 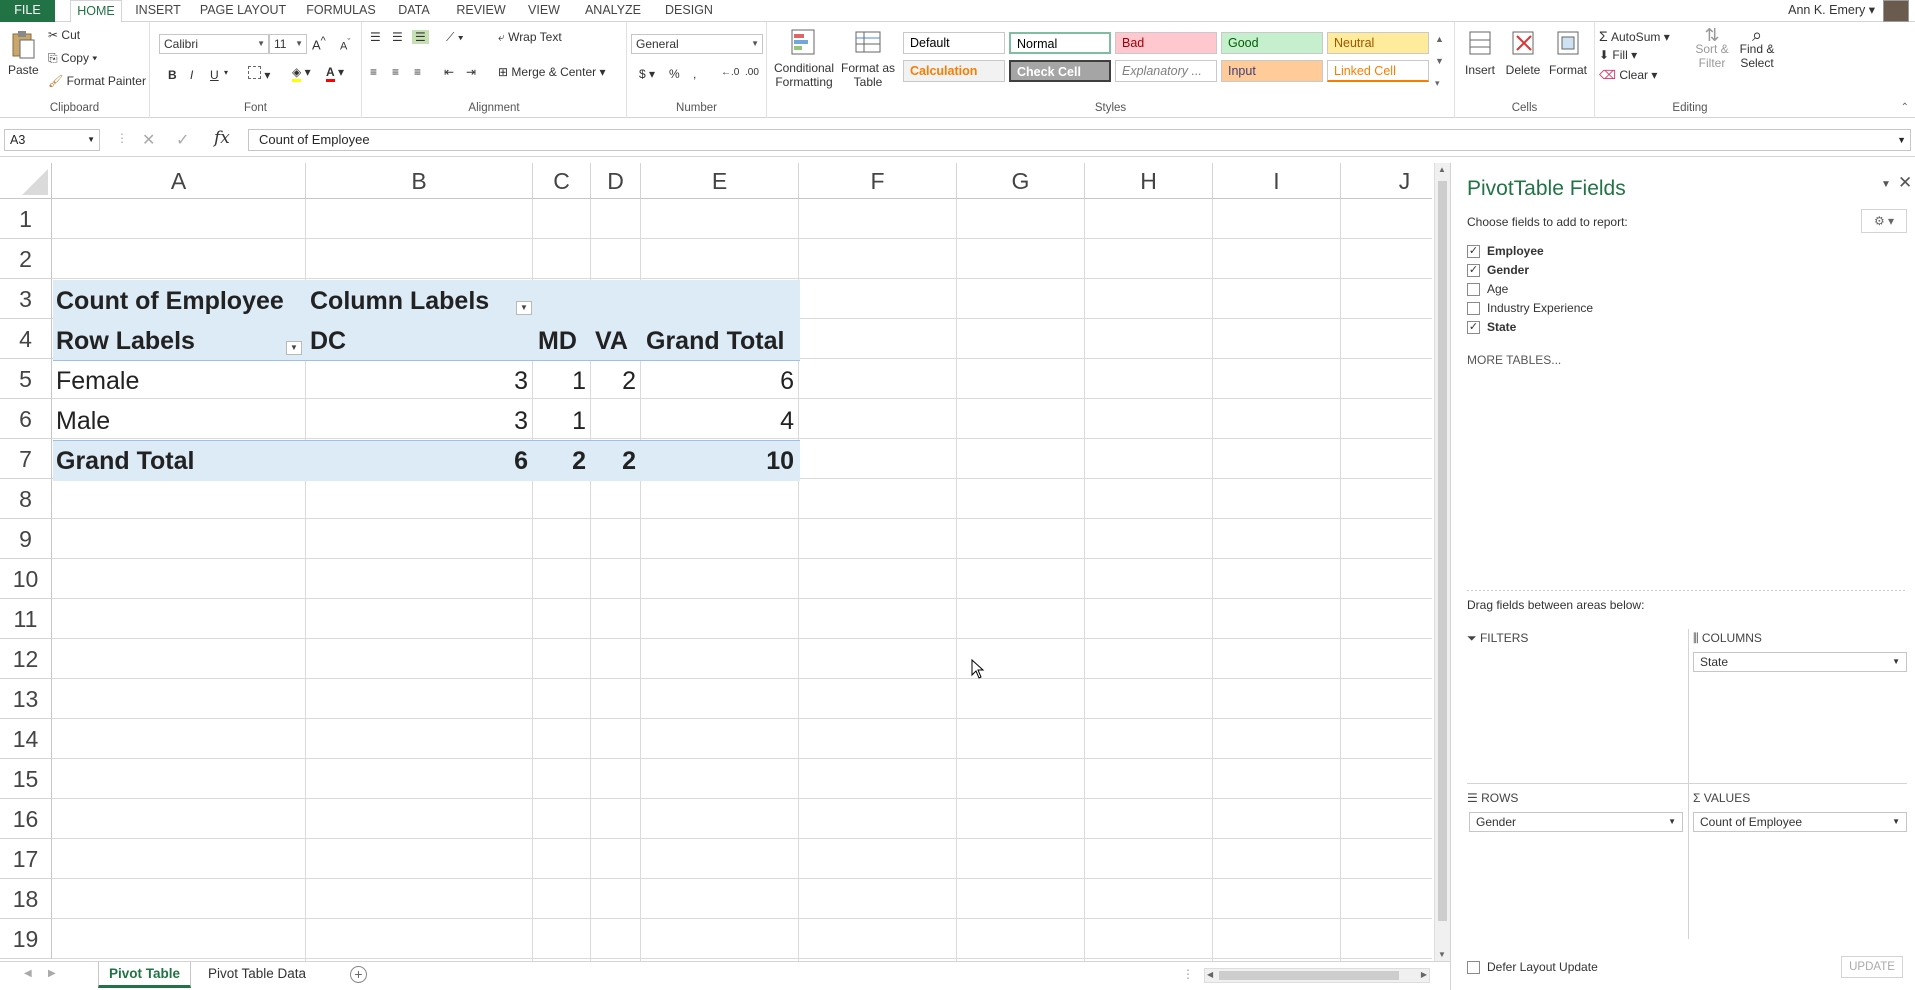 What do you see at coordinates (471, 72) in the screenshot?
I see `increase-indent-icon: ⇥` at bounding box center [471, 72].